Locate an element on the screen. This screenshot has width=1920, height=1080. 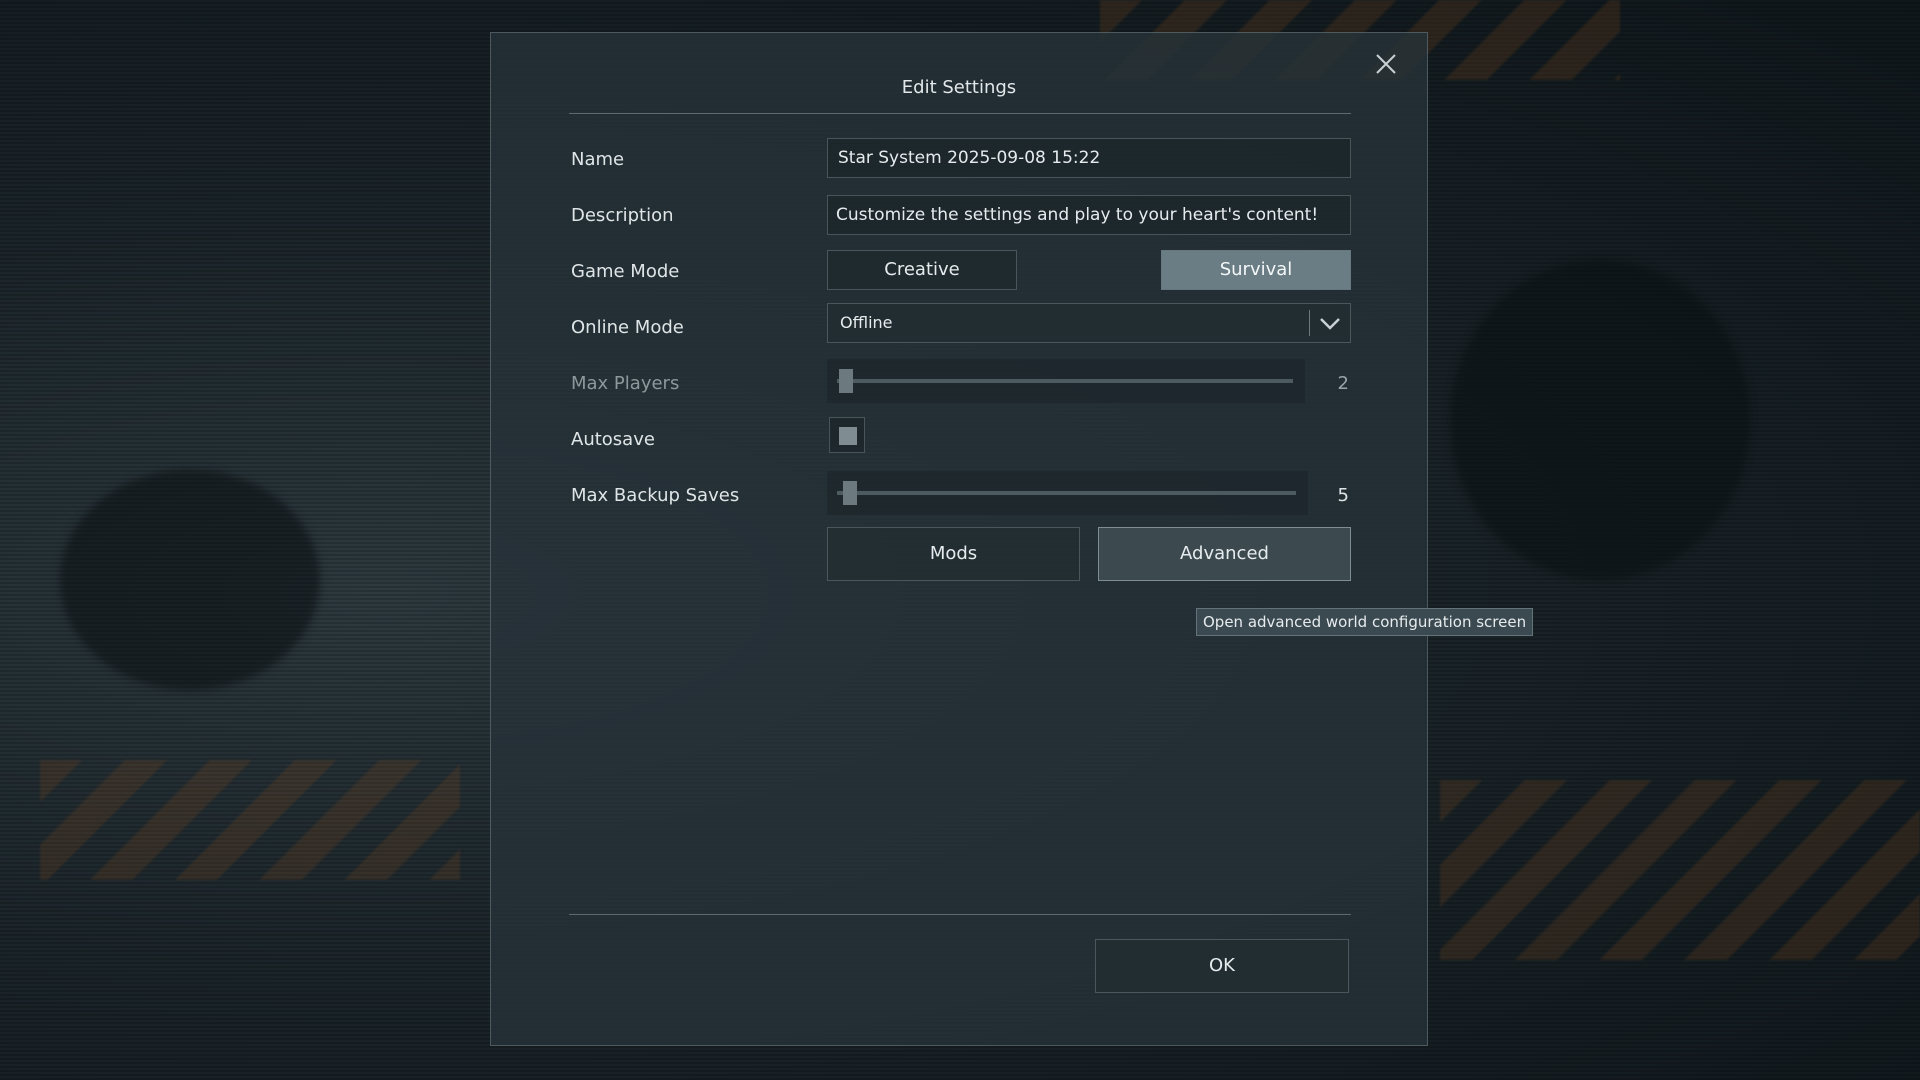
name-input-value: Star System 2025-09-08 15:22 is located at coordinates (969, 158).